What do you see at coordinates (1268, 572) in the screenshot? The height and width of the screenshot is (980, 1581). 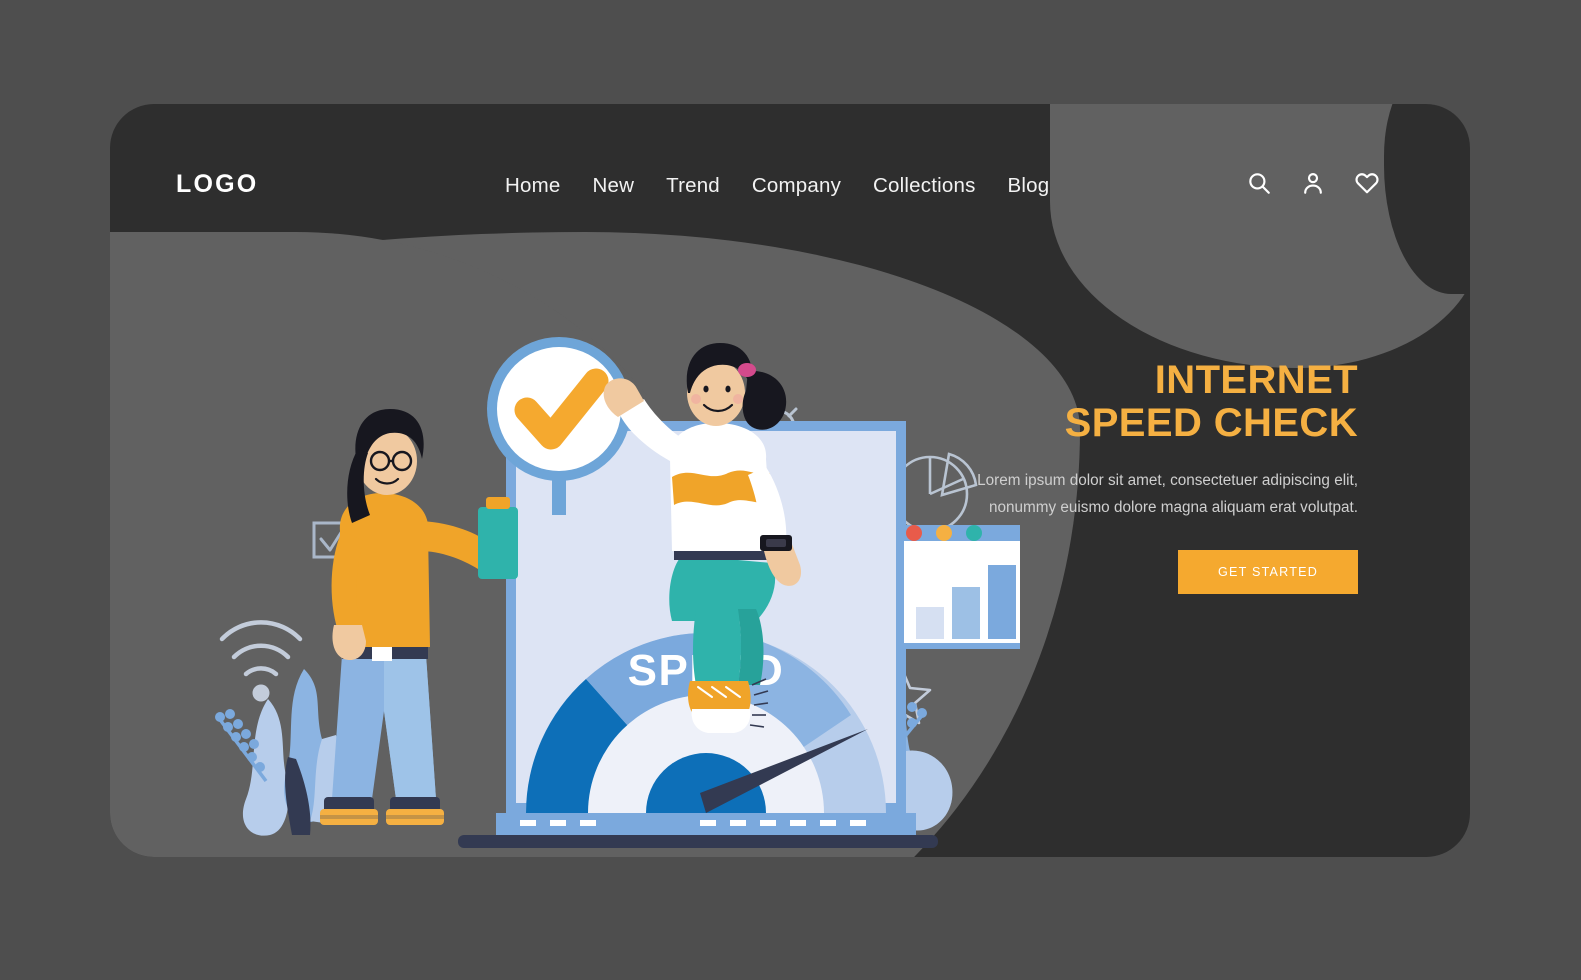 I see `get-started-button: GET STARTED` at bounding box center [1268, 572].